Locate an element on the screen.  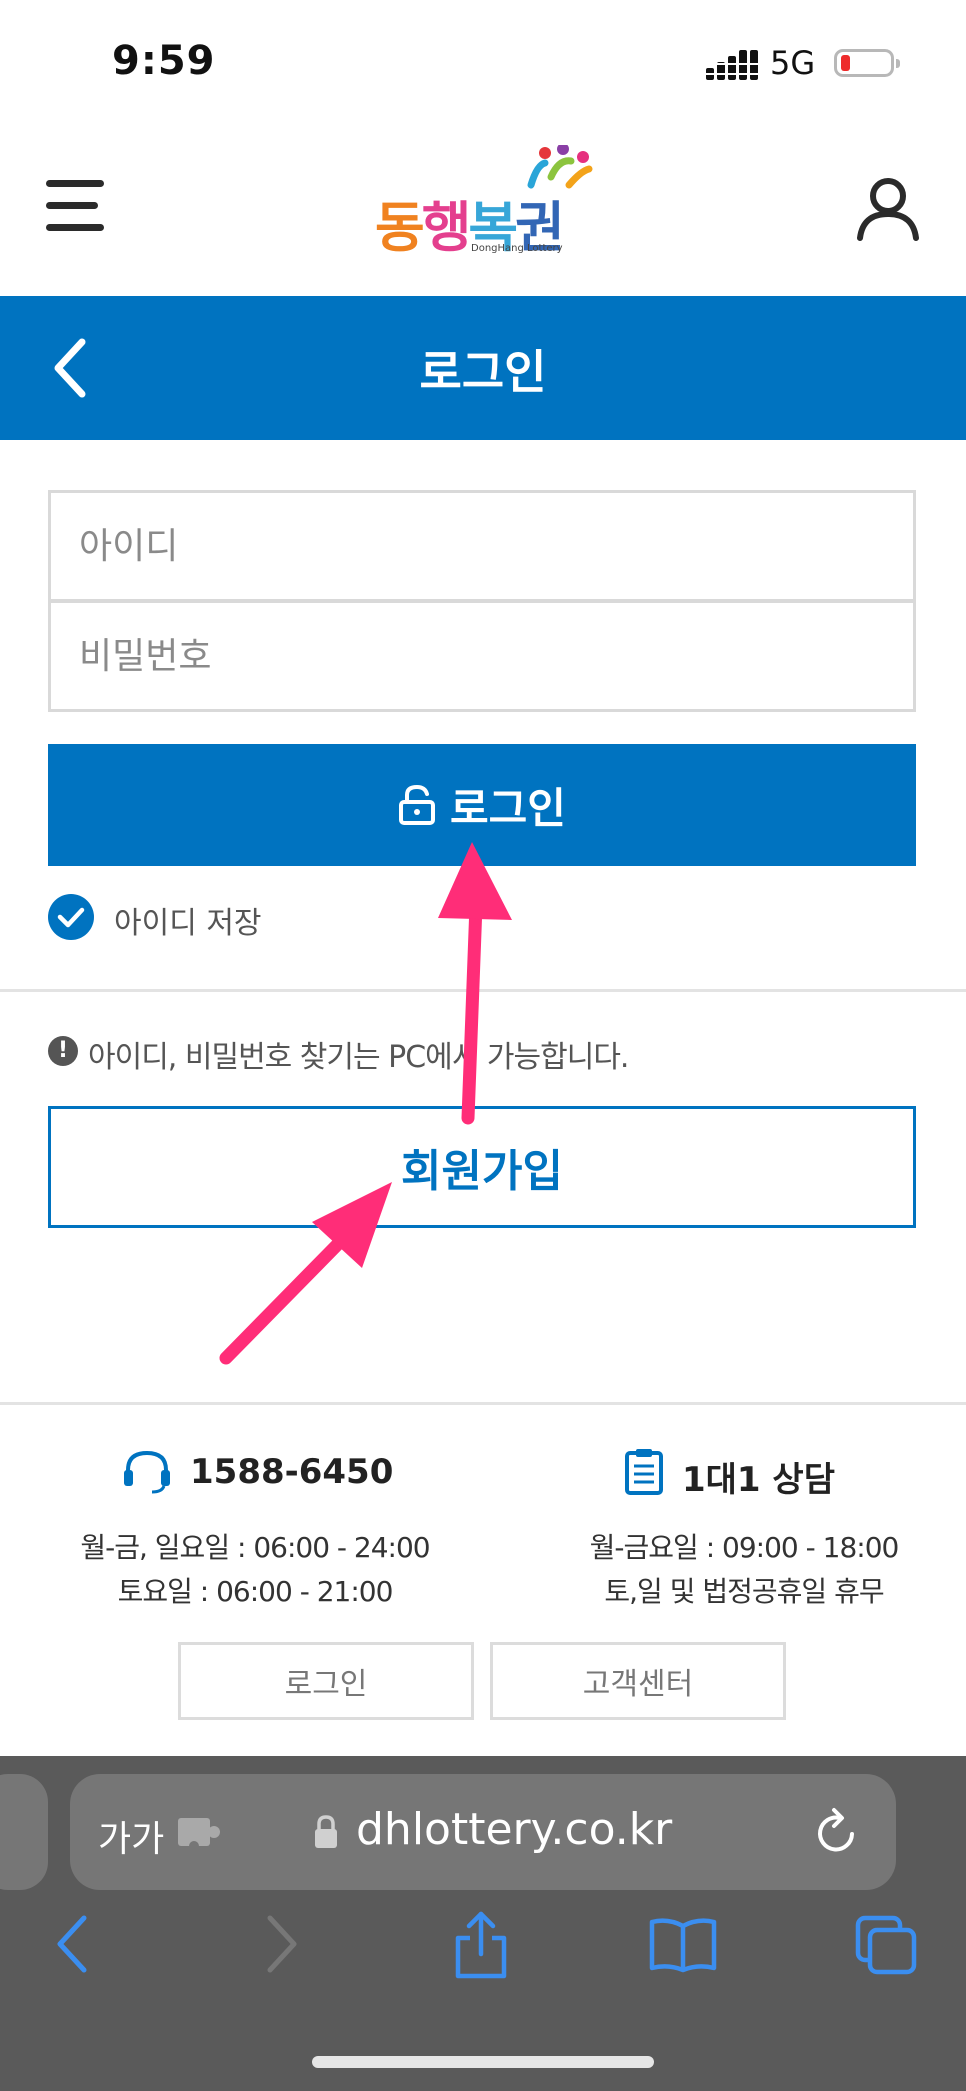
reload-icon is located at coordinates (837, 1832).